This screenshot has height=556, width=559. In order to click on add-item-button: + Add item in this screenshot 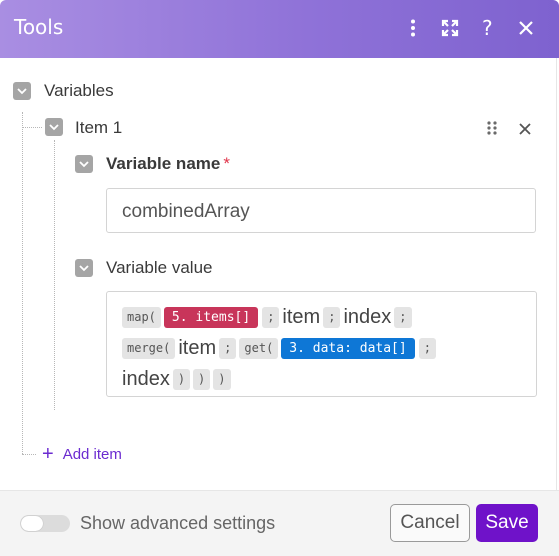, I will do `click(82, 454)`.